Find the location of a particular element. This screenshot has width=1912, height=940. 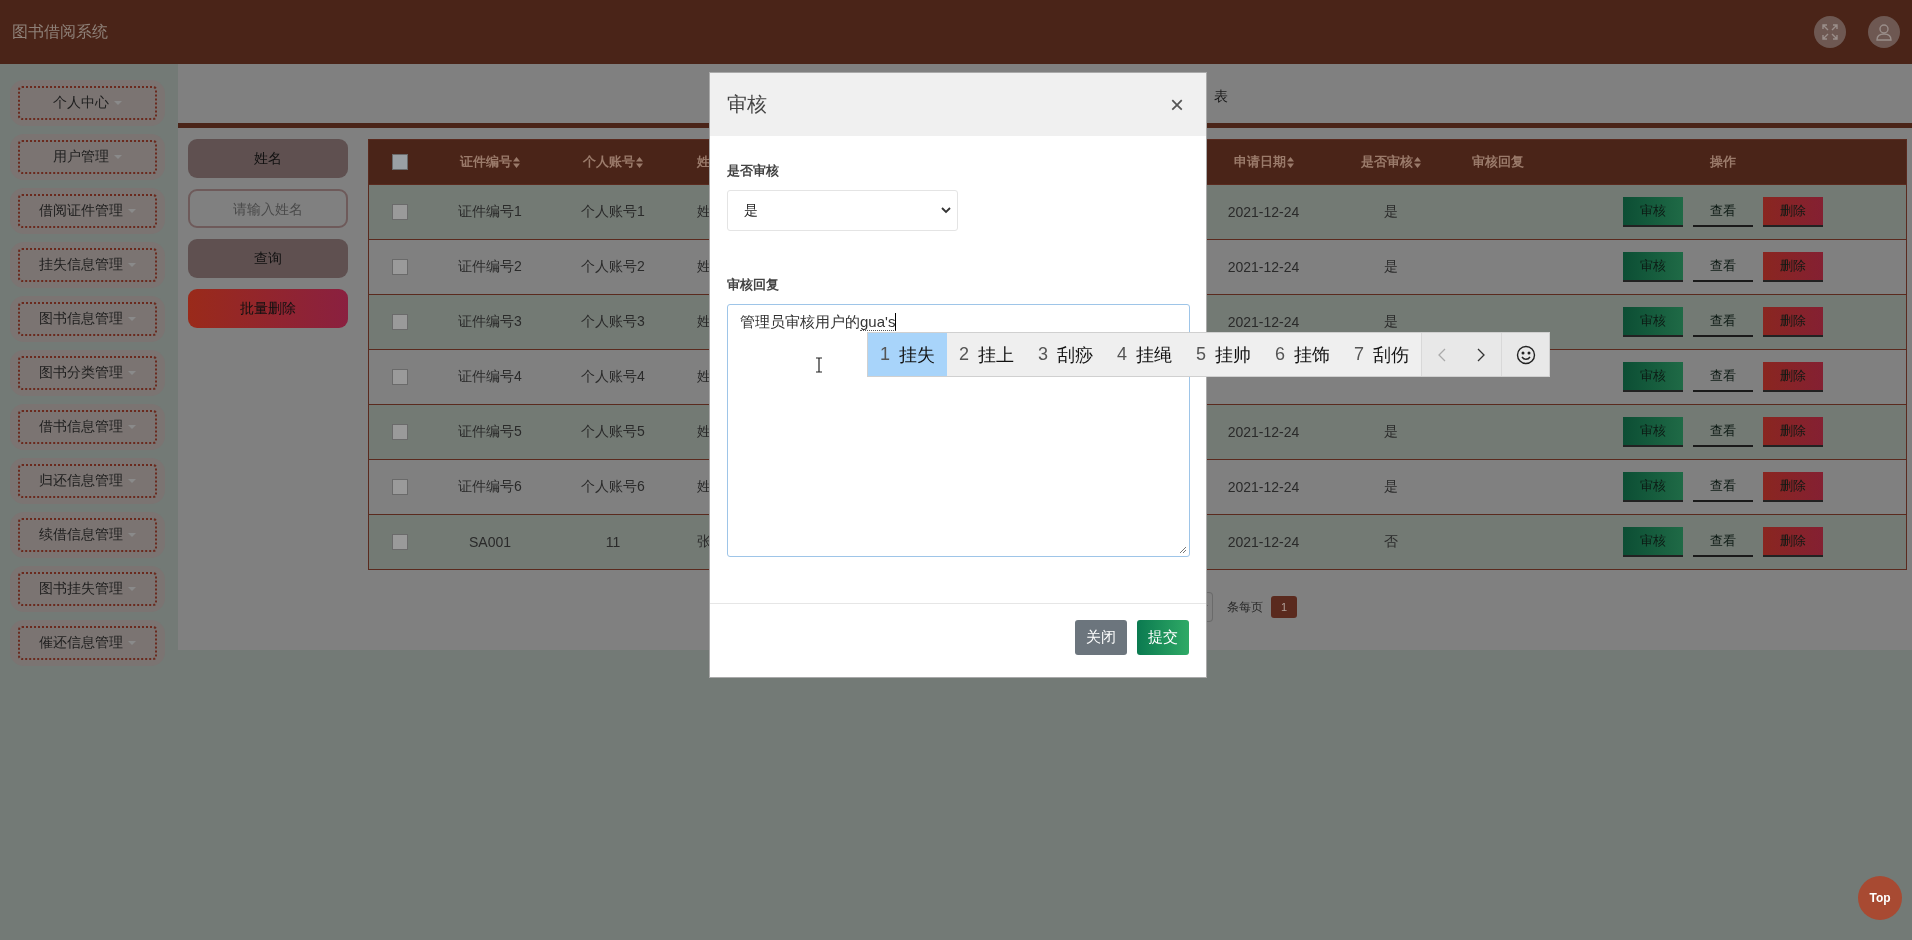

field-label: 姓名 is located at coordinates (268, 158).